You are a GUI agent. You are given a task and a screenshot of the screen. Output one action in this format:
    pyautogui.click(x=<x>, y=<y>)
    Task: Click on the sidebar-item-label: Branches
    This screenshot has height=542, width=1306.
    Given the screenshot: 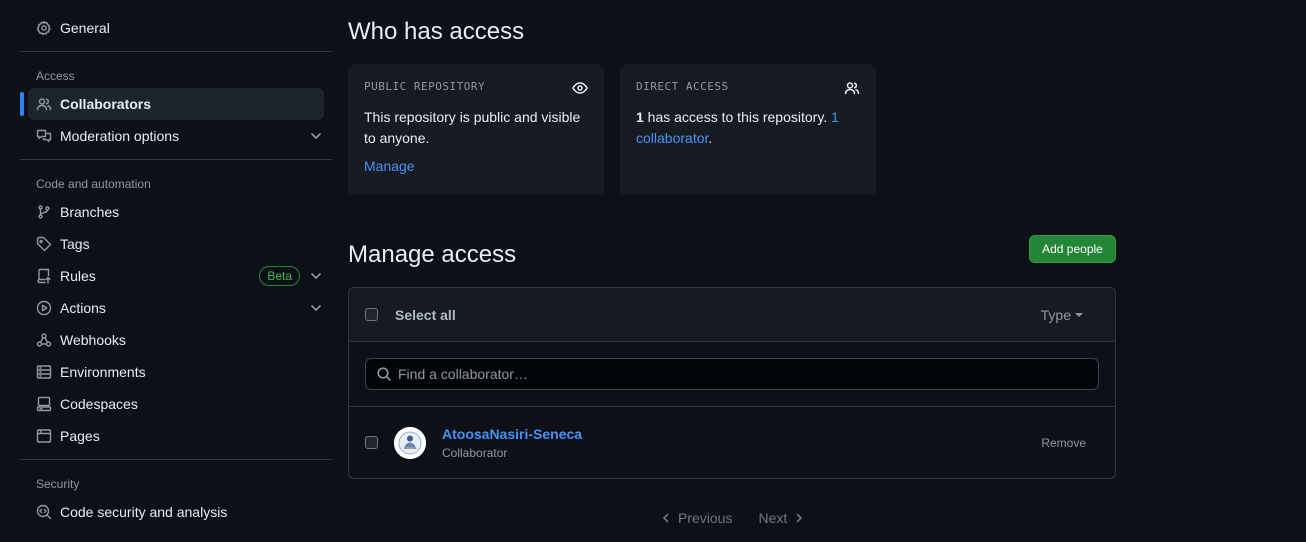 What is the action you would take?
    pyautogui.click(x=90, y=212)
    